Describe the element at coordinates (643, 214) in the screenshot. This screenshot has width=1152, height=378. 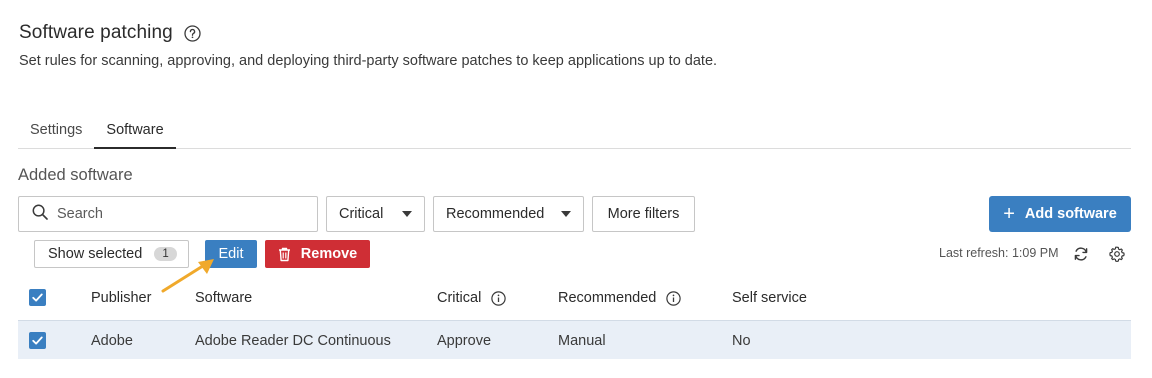
I see `more-filters-button: More filters` at that location.